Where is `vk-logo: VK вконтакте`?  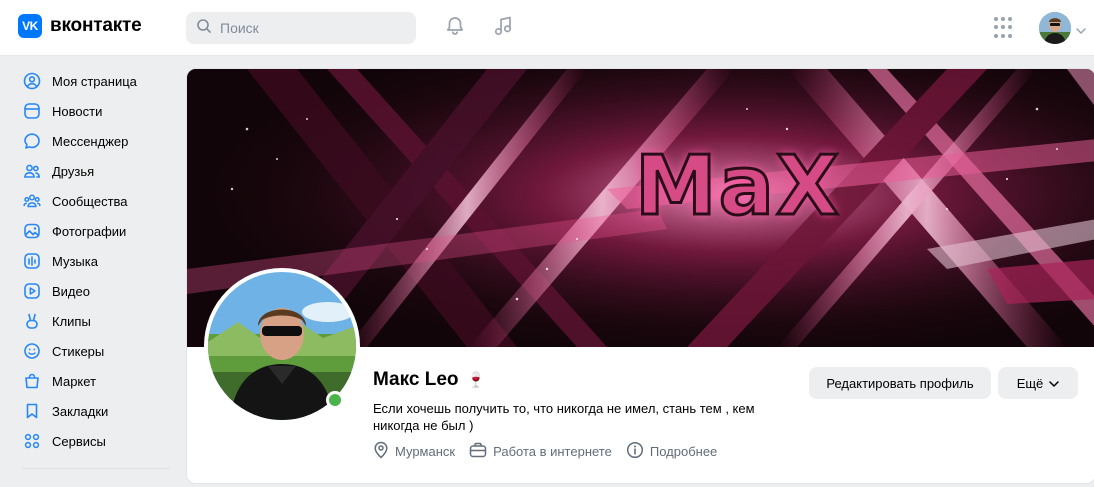 vk-logo: VK вконтакте is located at coordinates (80, 26).